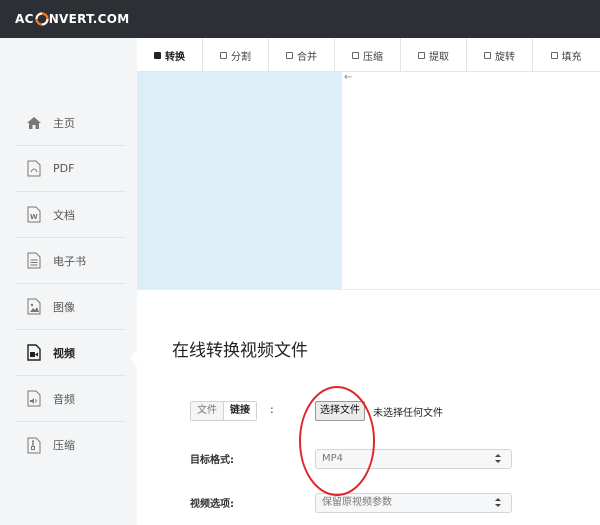  I want to click on video-file-icon, so click(34, 353).